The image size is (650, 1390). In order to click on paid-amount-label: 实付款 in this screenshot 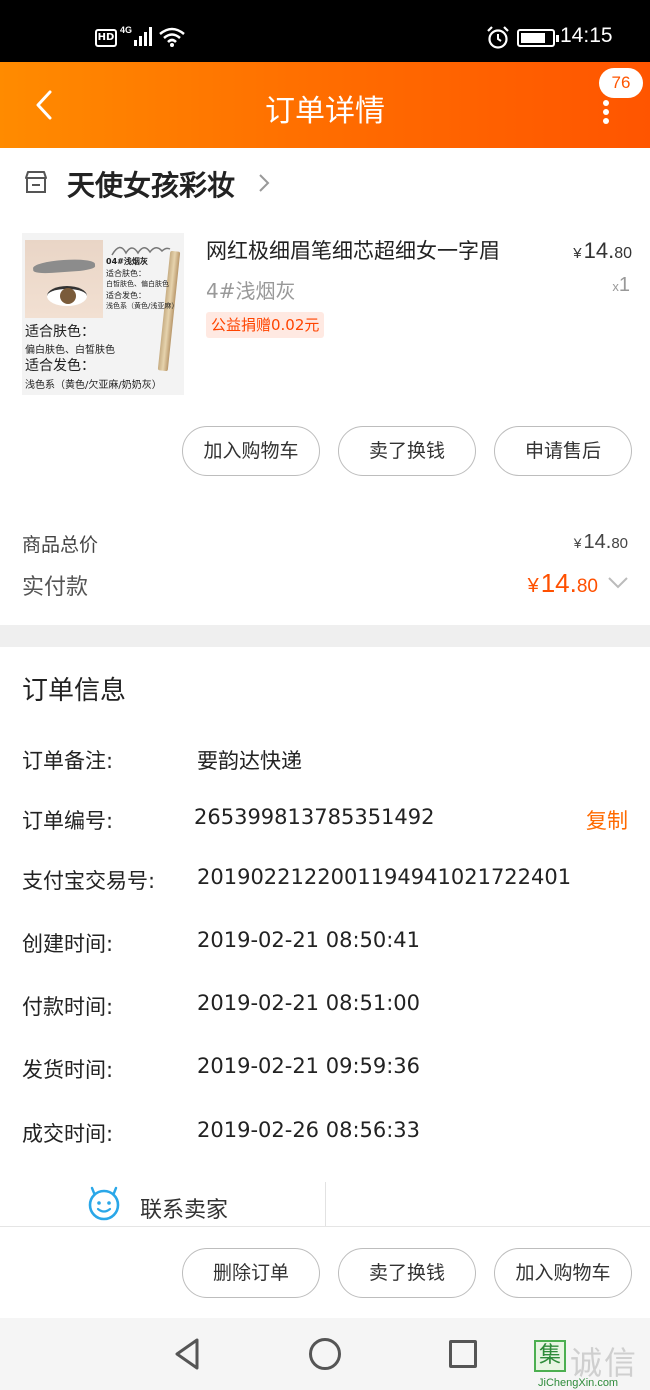, I will do `click(55, 587)`.